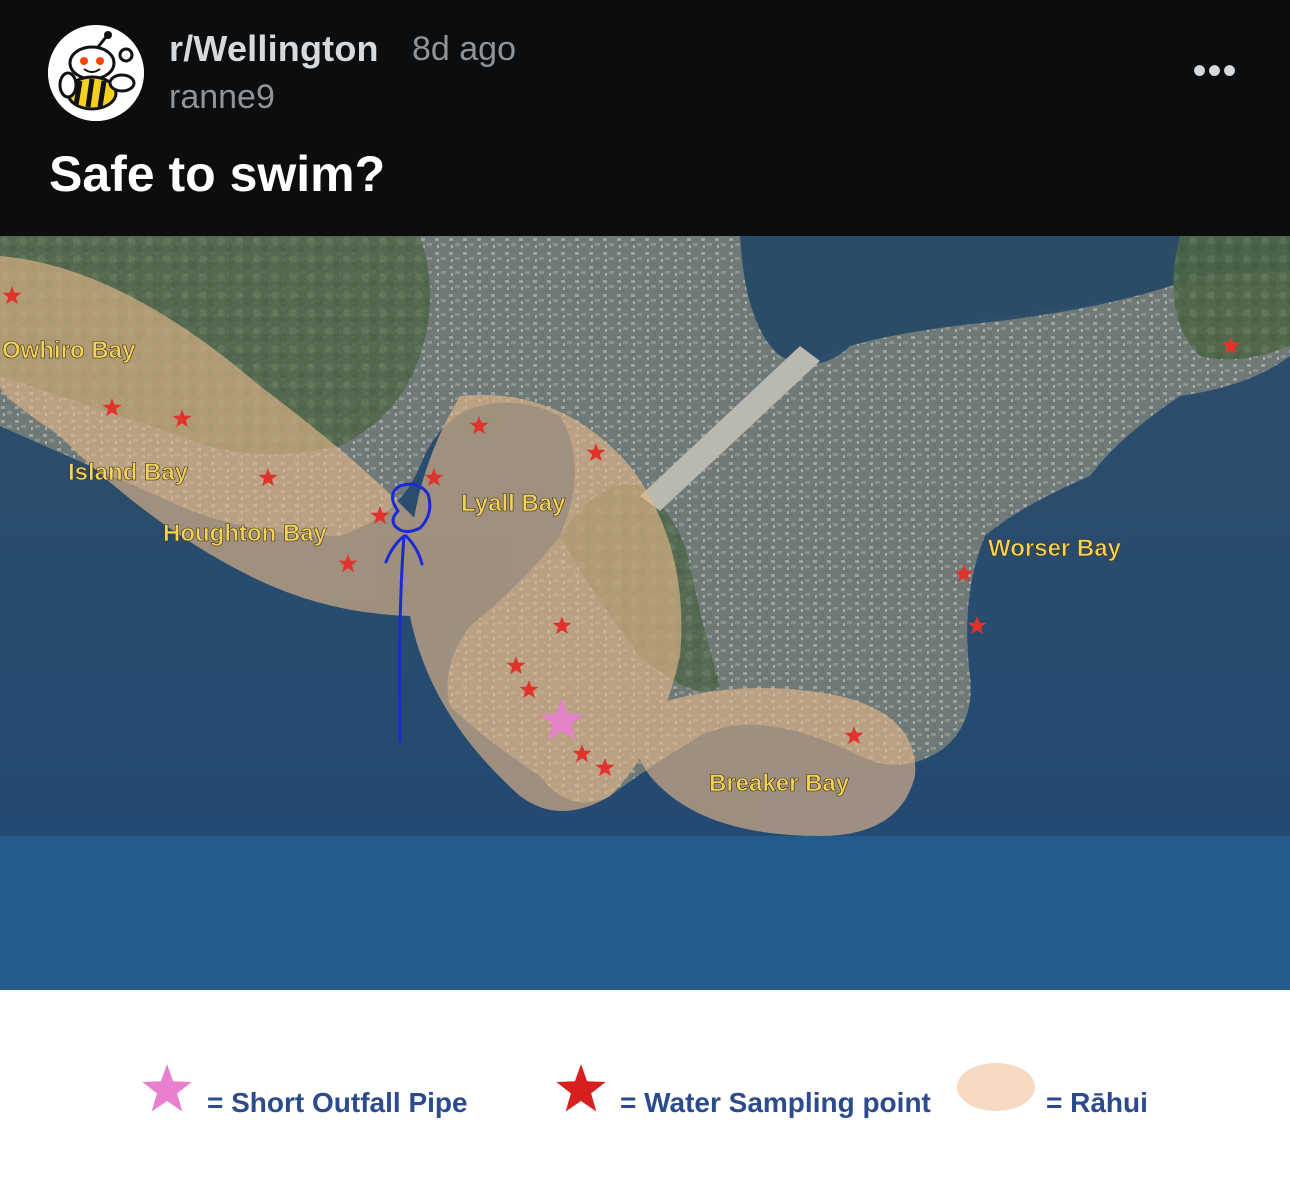  What do you see at coordinates (337, 1102) in the screenshot?
I see `legend-outfall-label: = Short Outfall Pipe` at bounding box center [337, 1102].